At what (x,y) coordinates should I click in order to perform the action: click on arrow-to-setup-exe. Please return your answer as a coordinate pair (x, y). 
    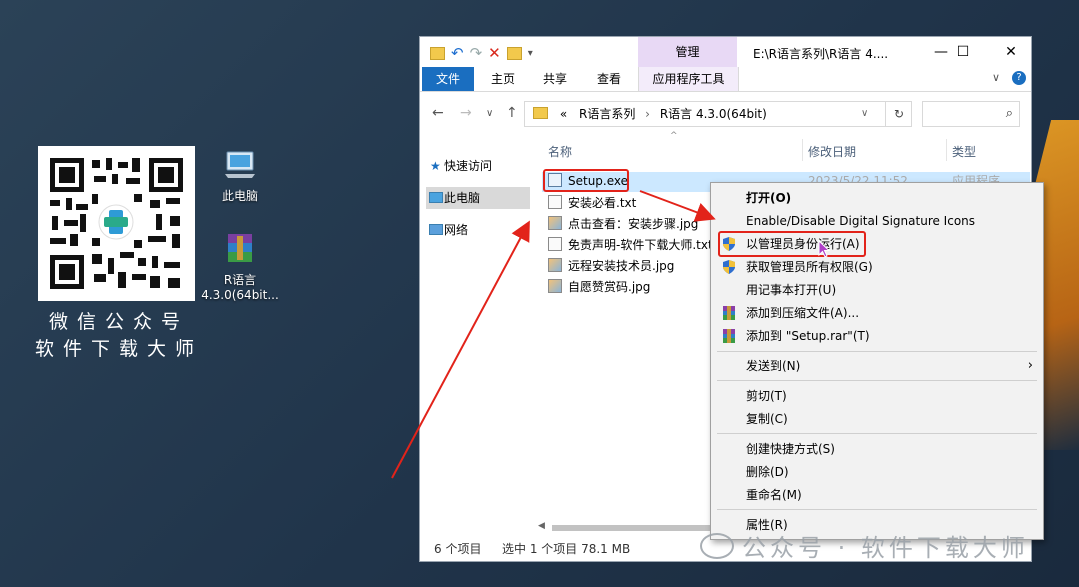
    Looking at the image, I should click on (460, 349).